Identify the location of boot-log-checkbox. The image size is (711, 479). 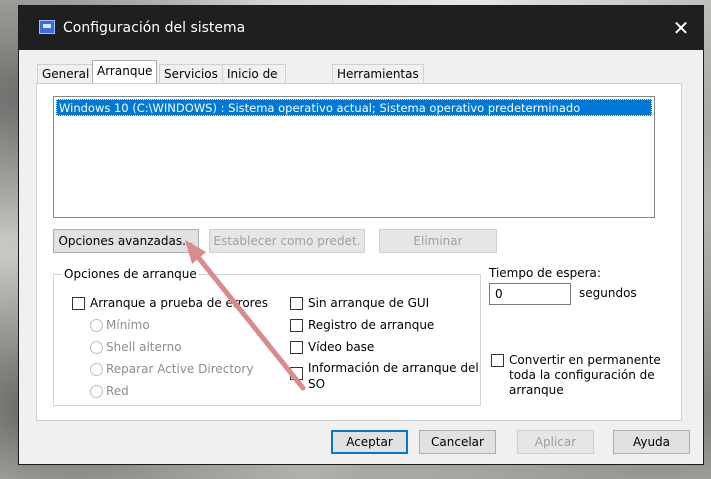
(296, 325).